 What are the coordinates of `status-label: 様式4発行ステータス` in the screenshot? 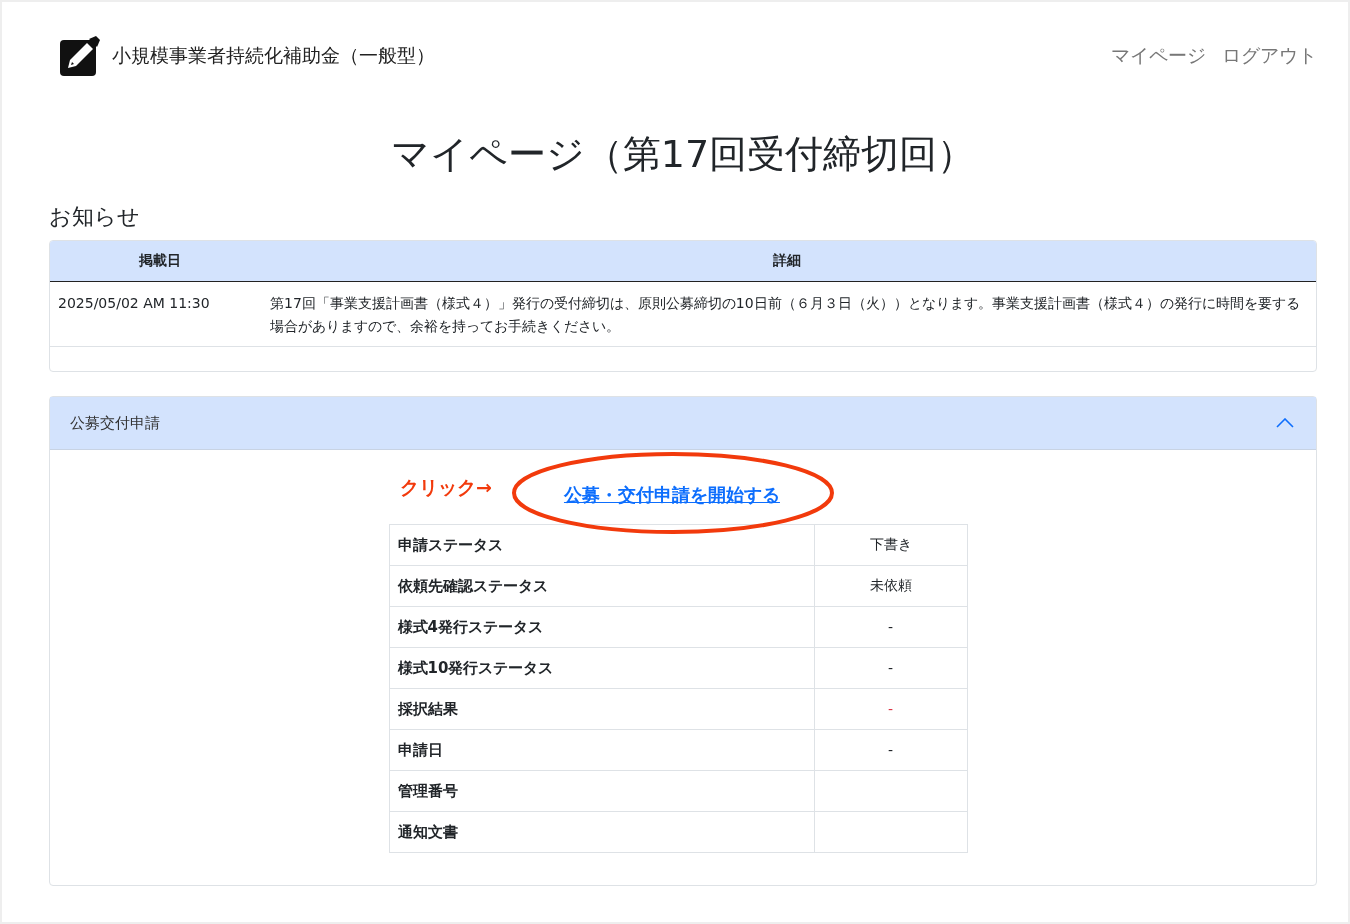 It's located at (601, 627).